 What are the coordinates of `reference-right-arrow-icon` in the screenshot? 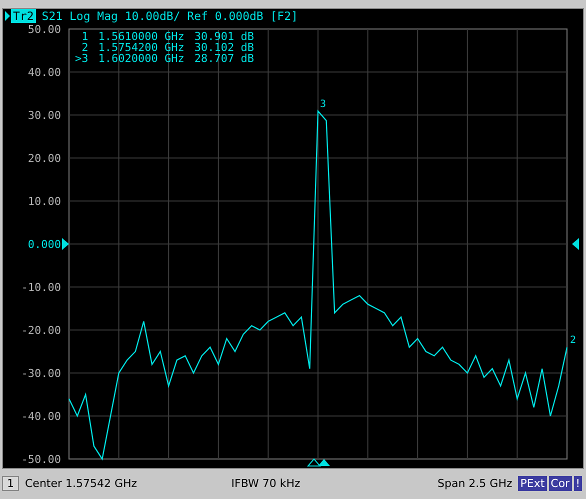 It's located at (575, 244).